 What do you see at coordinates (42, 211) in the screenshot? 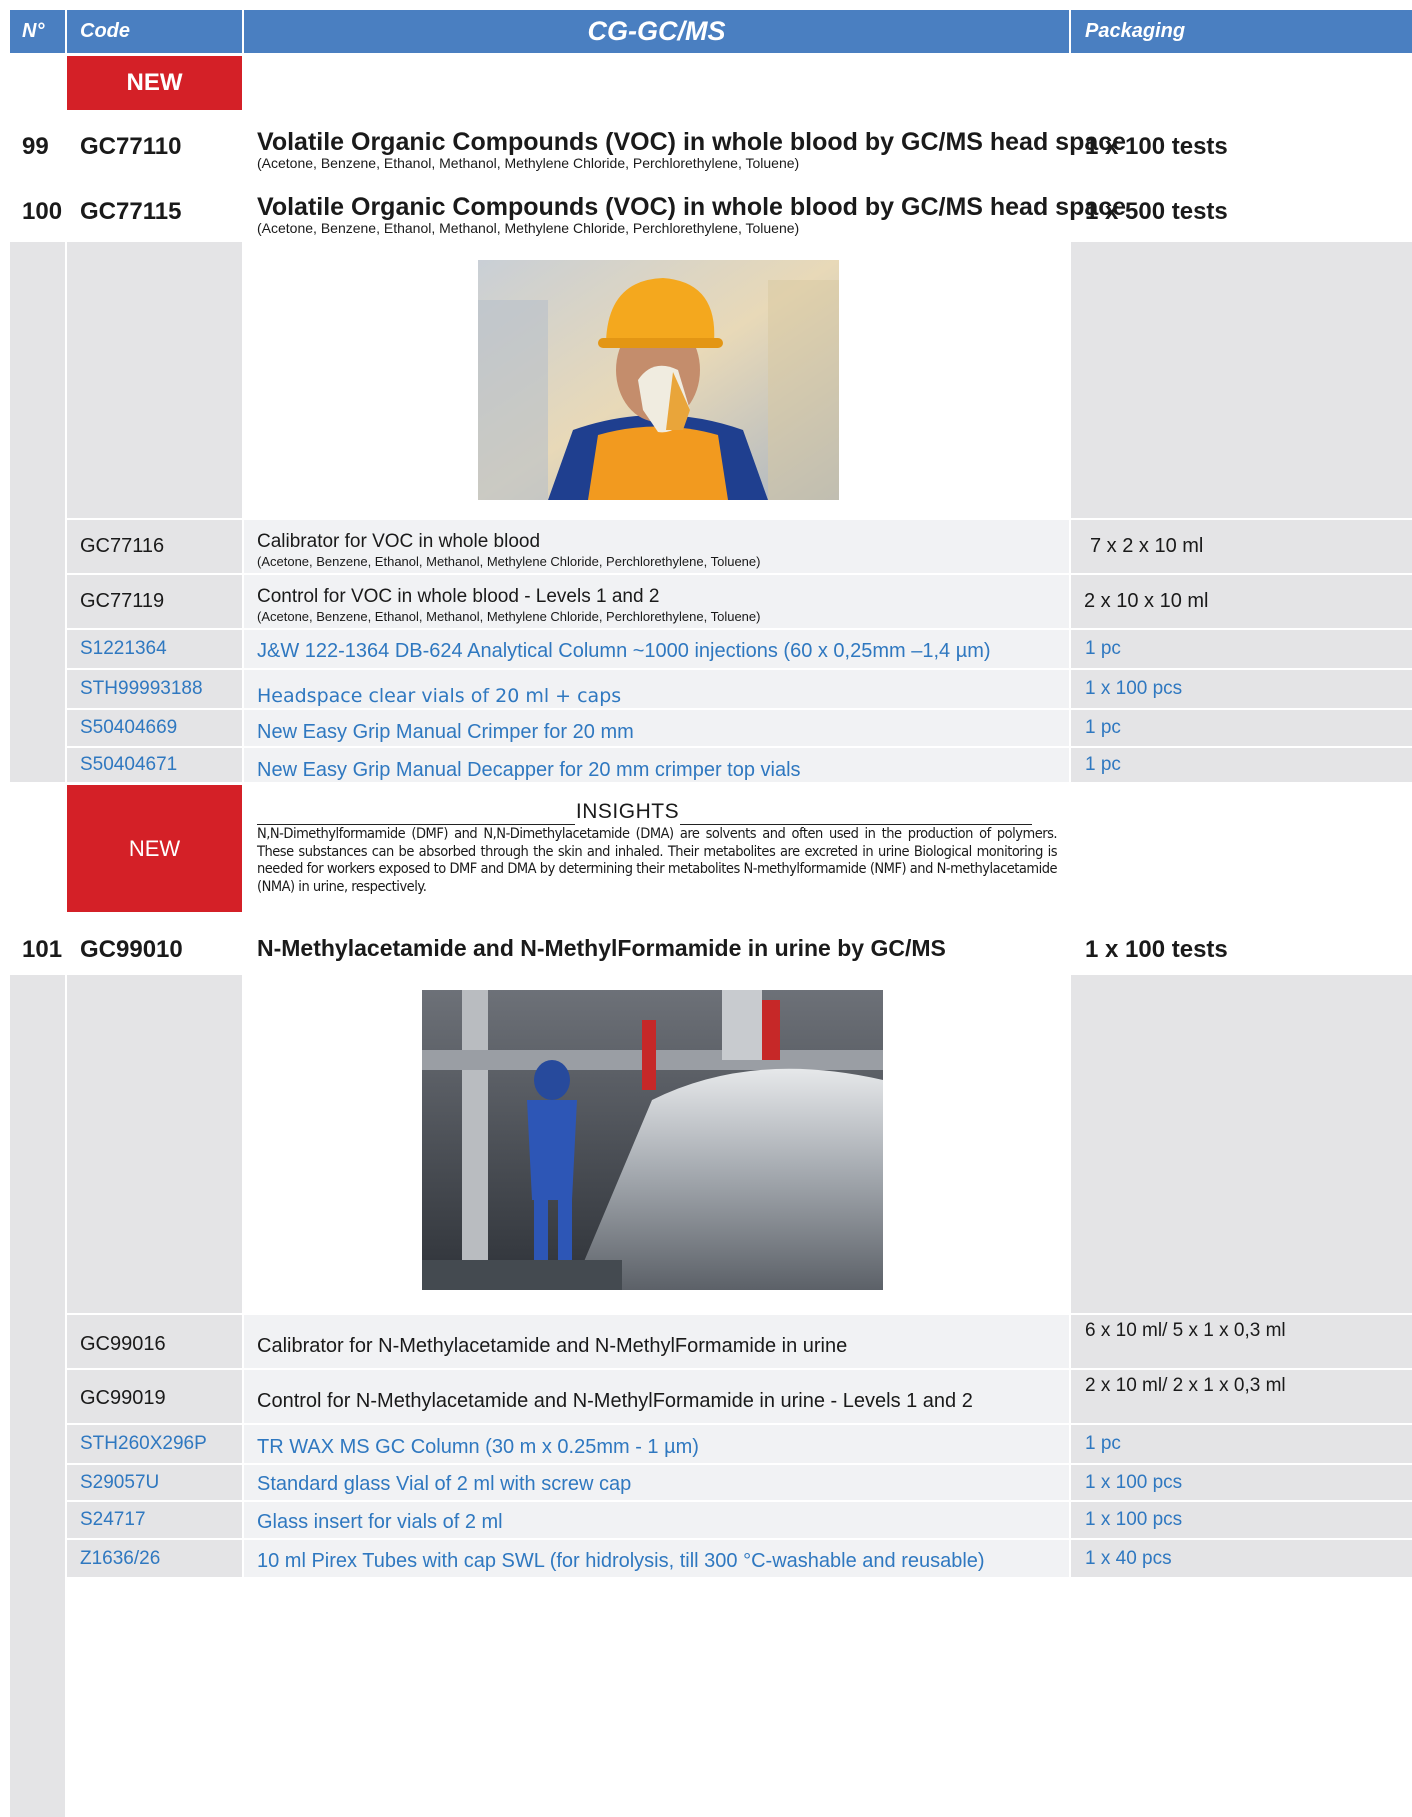
I see `product-number: 100` at bounding box center [42, 211].